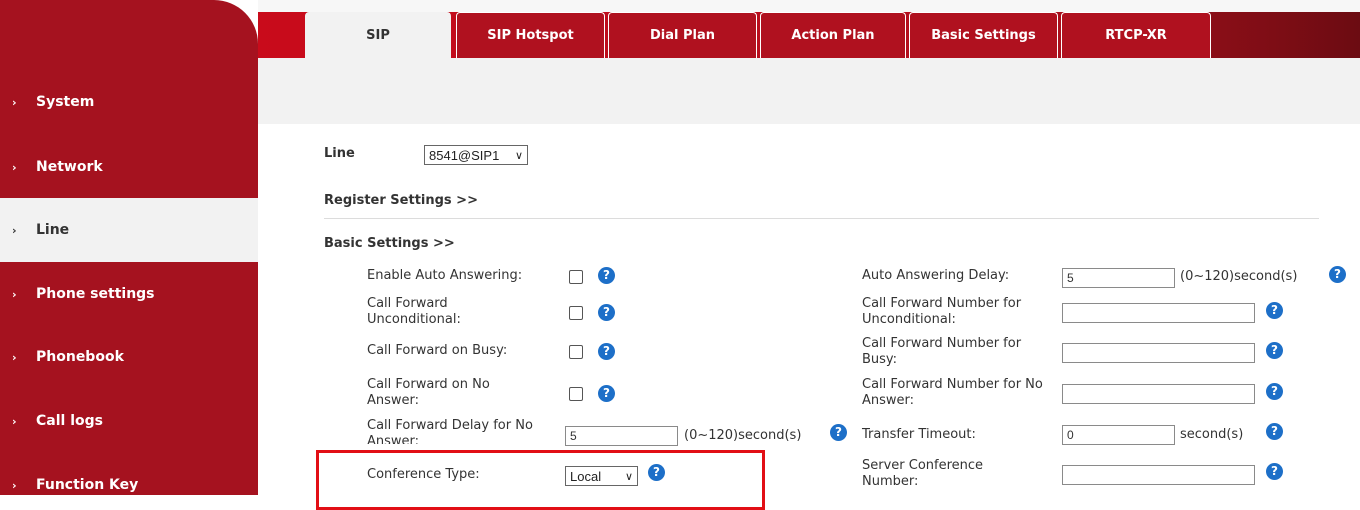 The height and width of the screenshot is (510, 1360). I want to click on auto-answer-delay-unit: (0~120)second(s), so click(1239, 276).